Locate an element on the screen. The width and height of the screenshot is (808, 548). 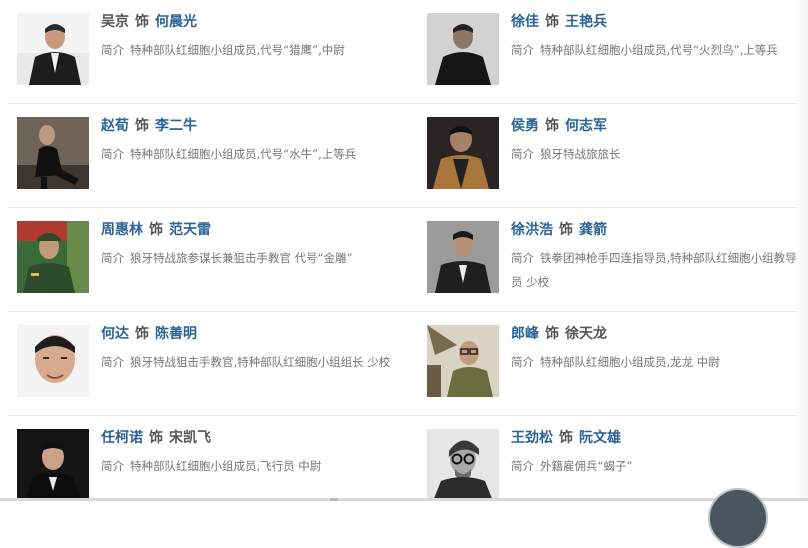
cast-card: 徐佳饰王艳兵 简介 特种部队红细胞小组成员,代号“火烈鸟”,上等兵 is located at coordinates (617, 51).